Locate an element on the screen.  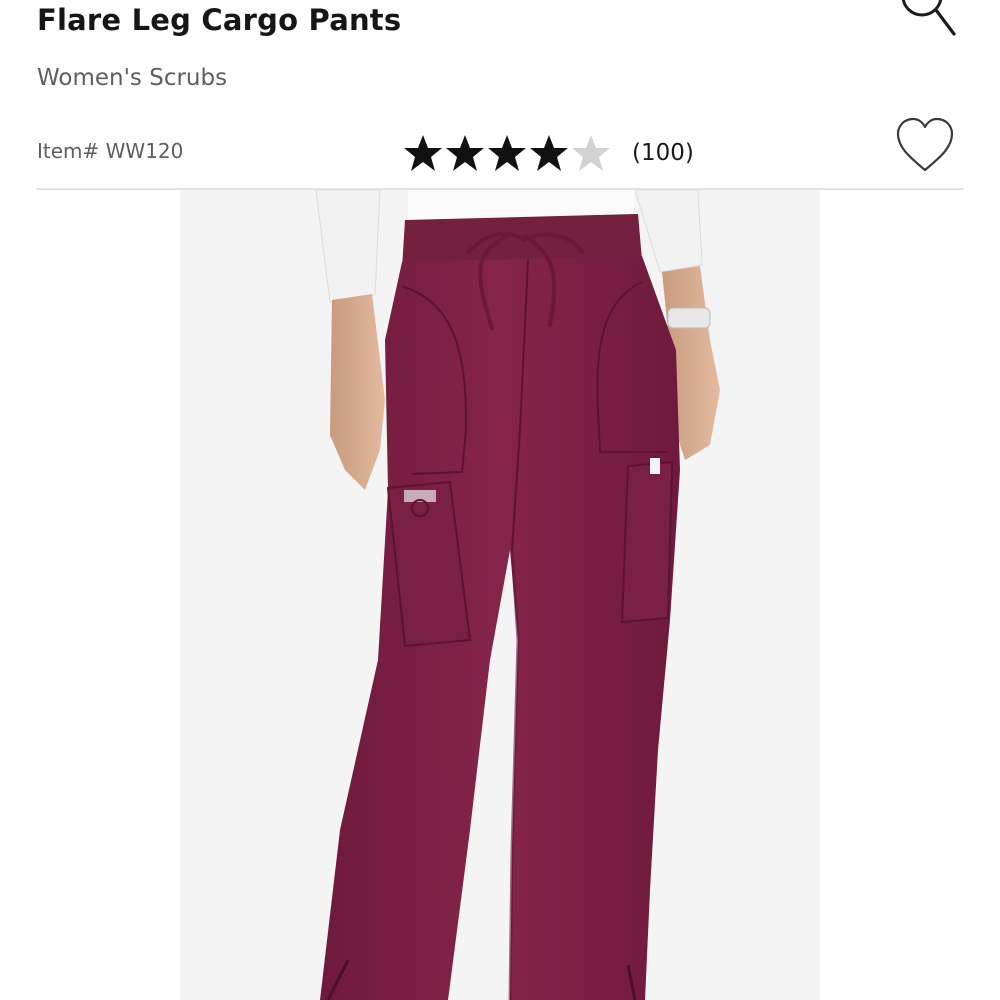
search-button is located at coordinates (924, 20).